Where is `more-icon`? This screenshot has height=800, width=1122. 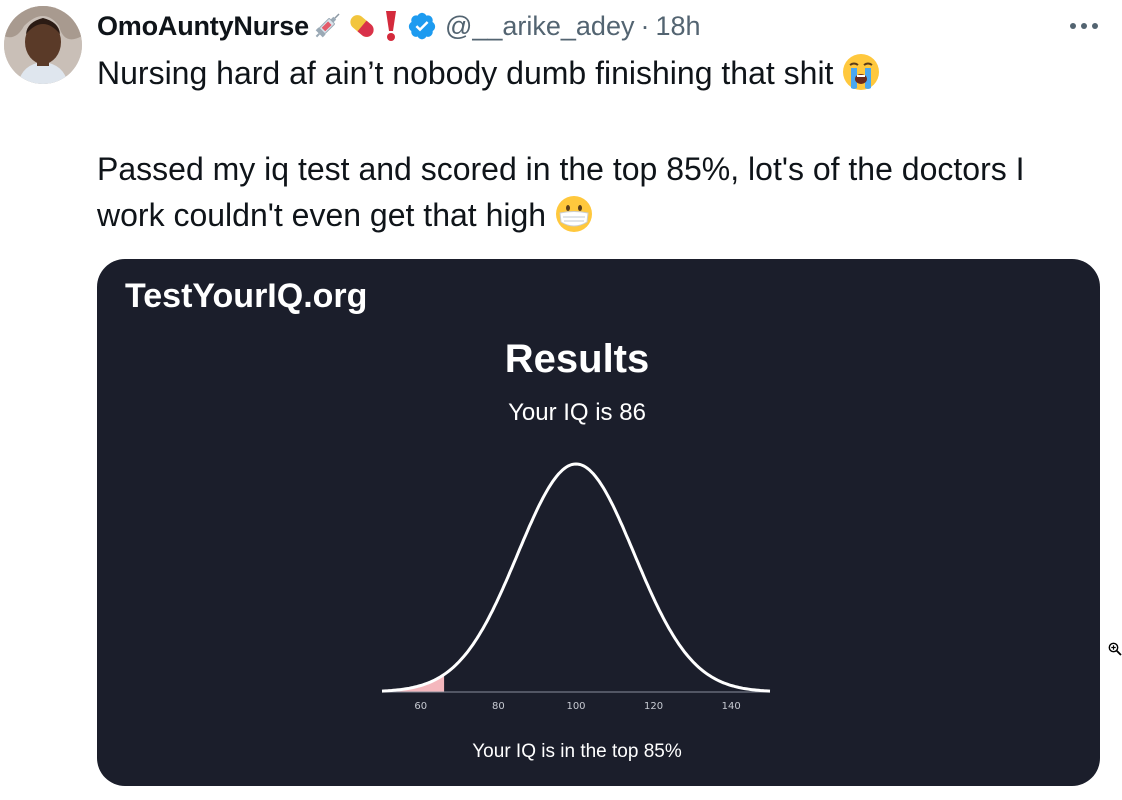 more-icon is located at coordinates (1084, 26).